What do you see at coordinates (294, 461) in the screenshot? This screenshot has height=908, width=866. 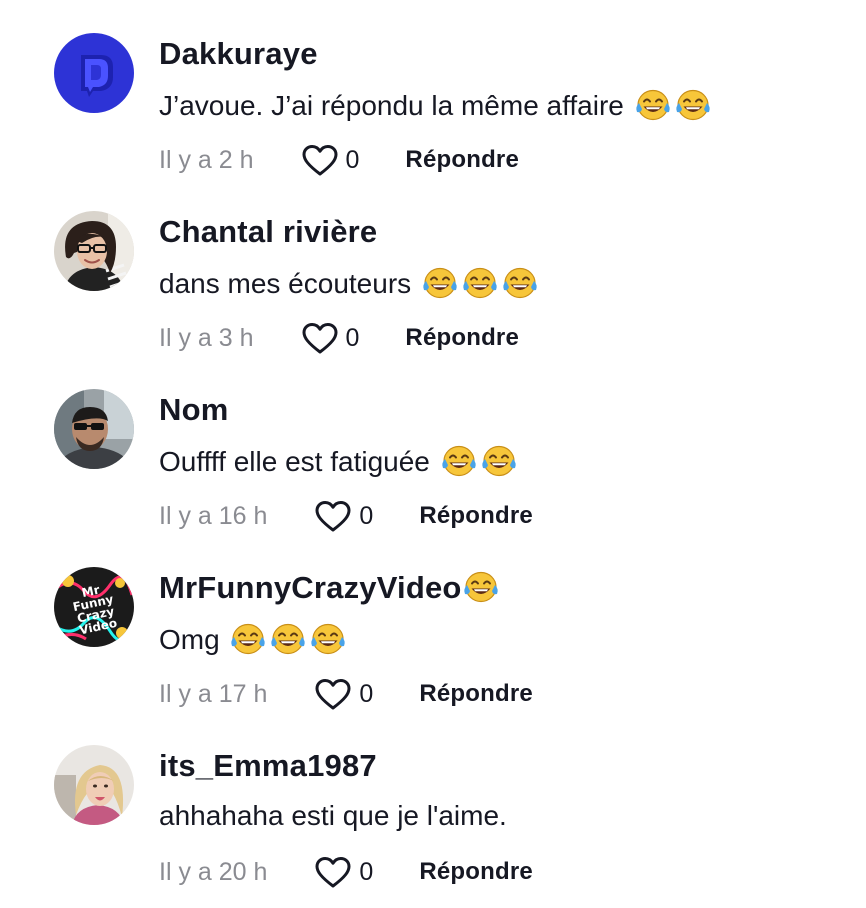 I see `comment-text-content: Ouffff elle est fatiguée` at bounding box center [294, 461].